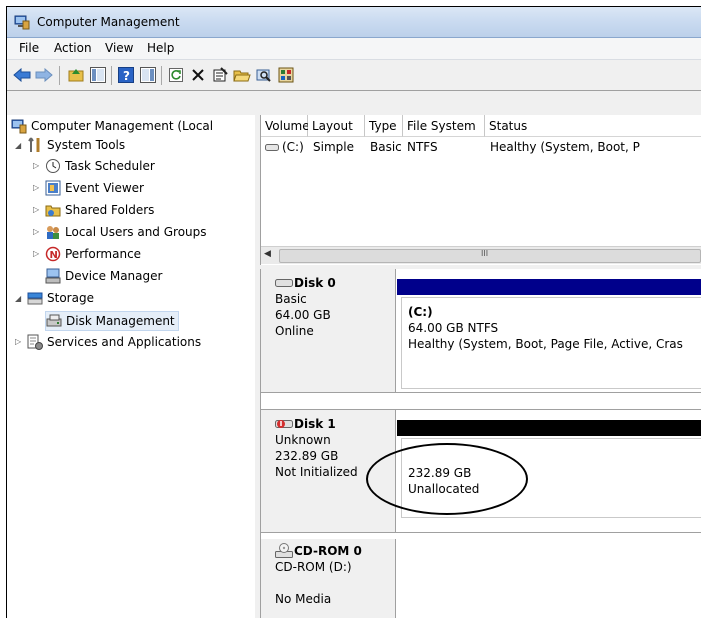 Image resolution: width=701 pixels, height=618 pixels. Describe the element at coordinates (386, 147) in the screenshot. I see `cell-type: Basic` at that location.